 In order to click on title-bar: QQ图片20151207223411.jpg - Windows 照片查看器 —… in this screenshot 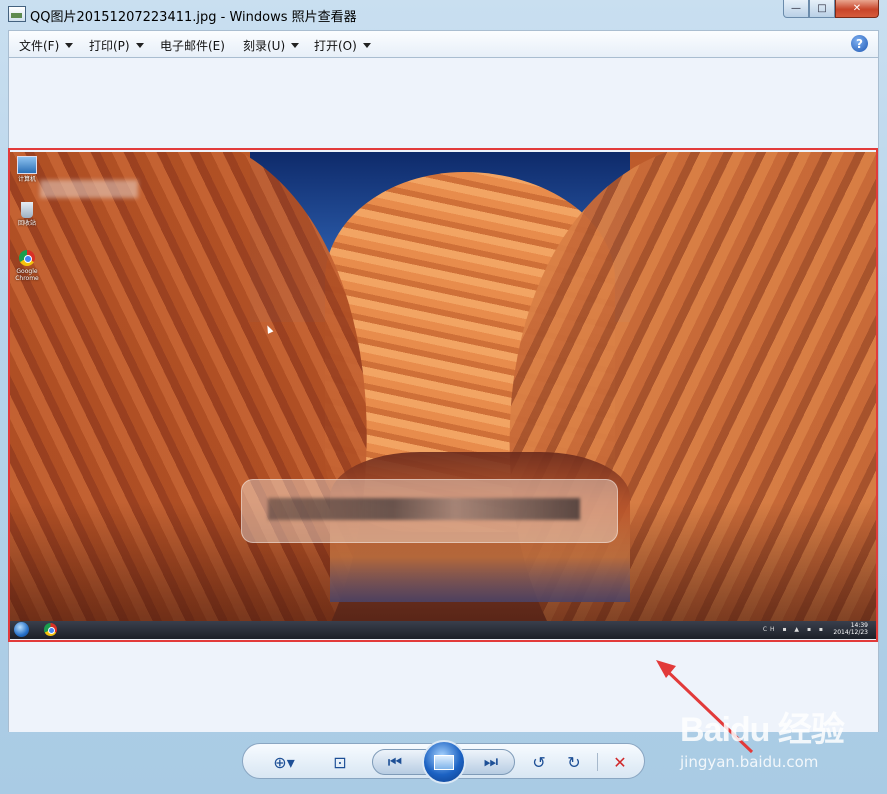, I will do `click(443, 15)`.